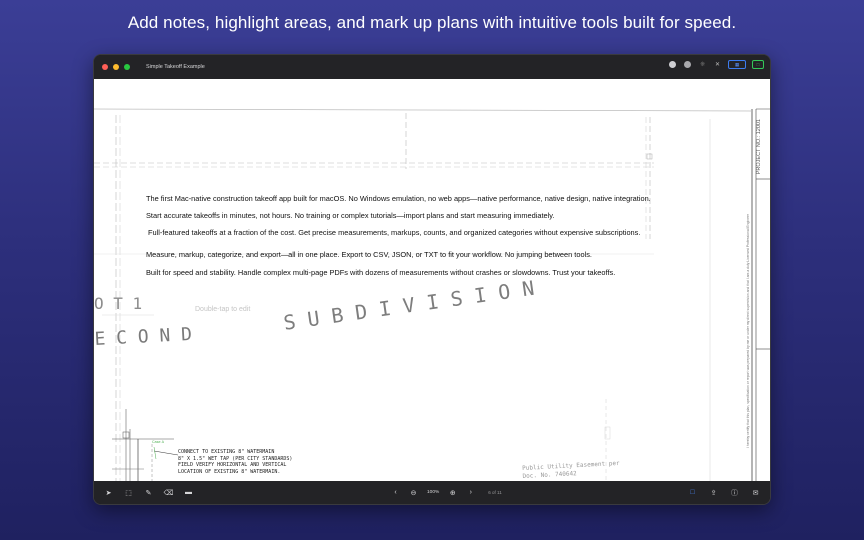 This screenshot has height=540, width=864. What do you see at coordinates (127, 67) in the screenshot?
I see `zoom-window-button` at bounding box center [127, 67].